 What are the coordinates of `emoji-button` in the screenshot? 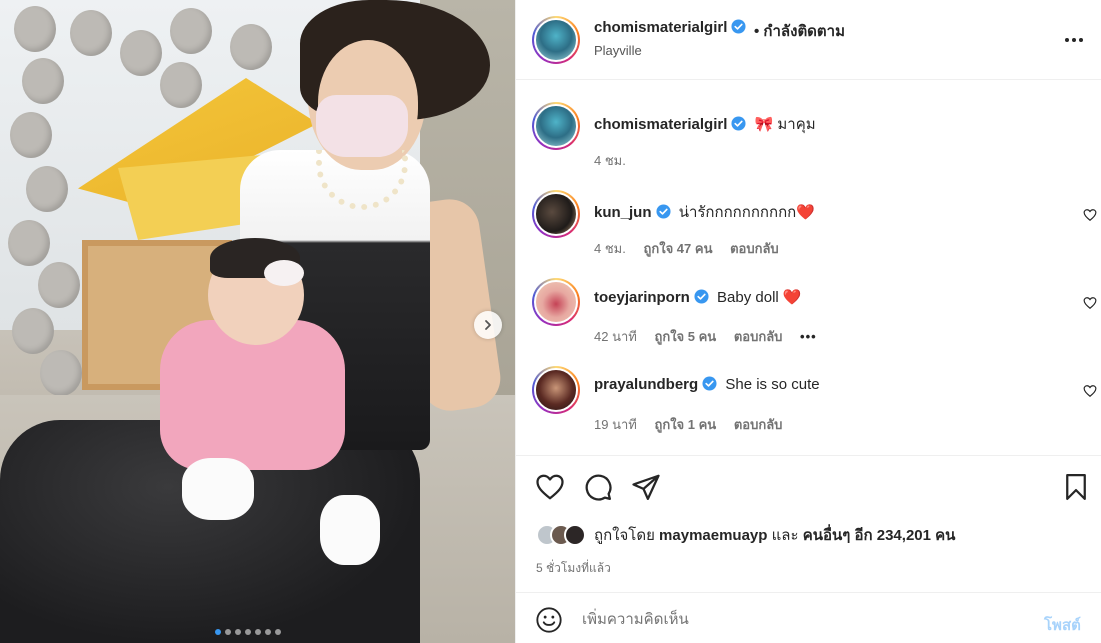 It's located at (549, 621).